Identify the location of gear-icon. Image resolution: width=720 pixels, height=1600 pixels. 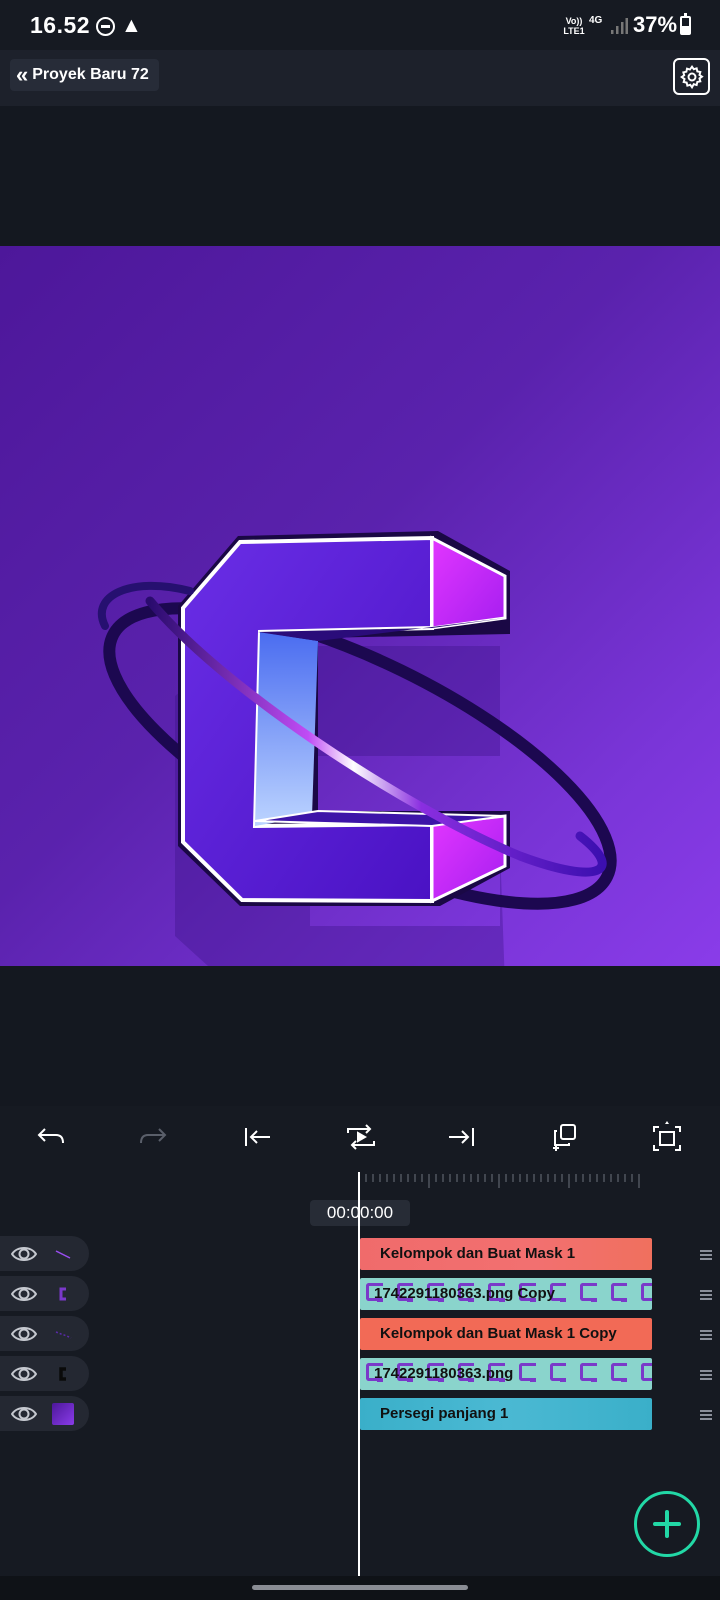
(691, 76).